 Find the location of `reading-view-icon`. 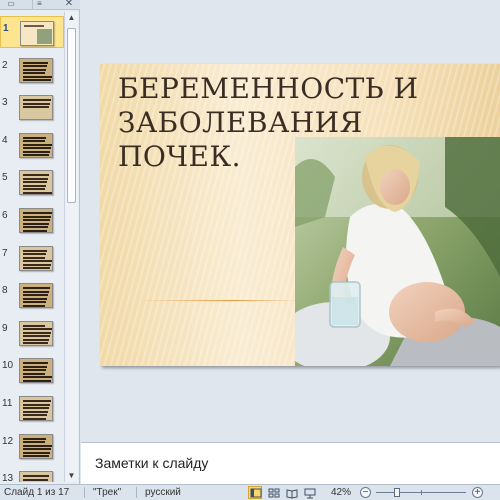

reading-view-icon is located at coordinates (292, 494).